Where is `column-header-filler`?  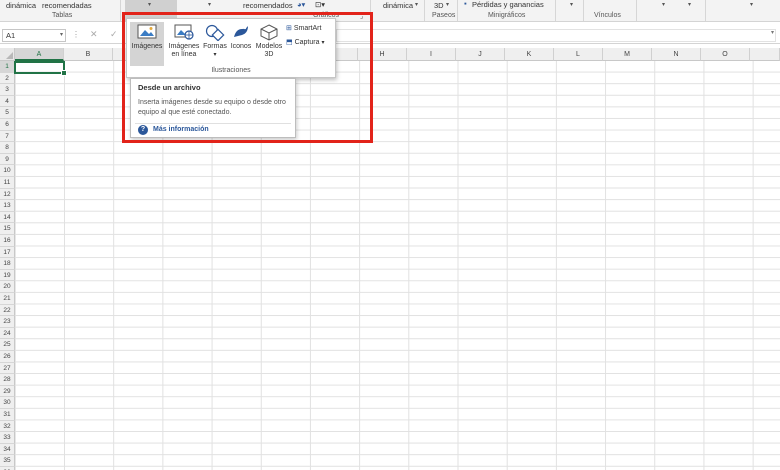 column-header-filler is located at coordinates (765, 54).